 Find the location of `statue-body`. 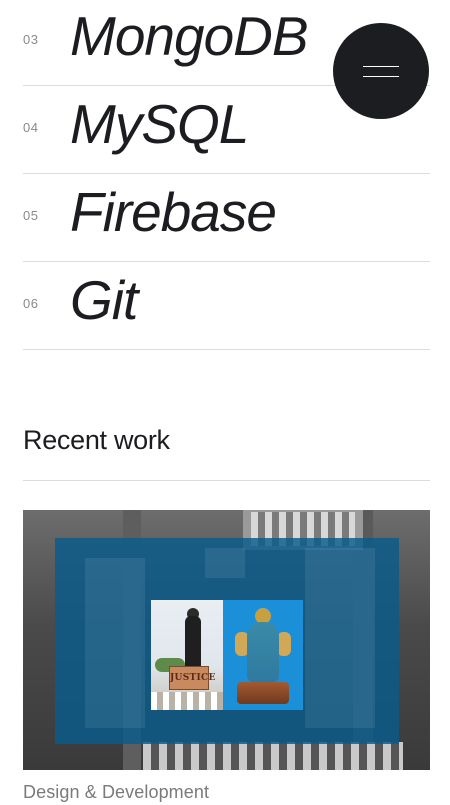

statue-body is located at coordinates (263, 652).